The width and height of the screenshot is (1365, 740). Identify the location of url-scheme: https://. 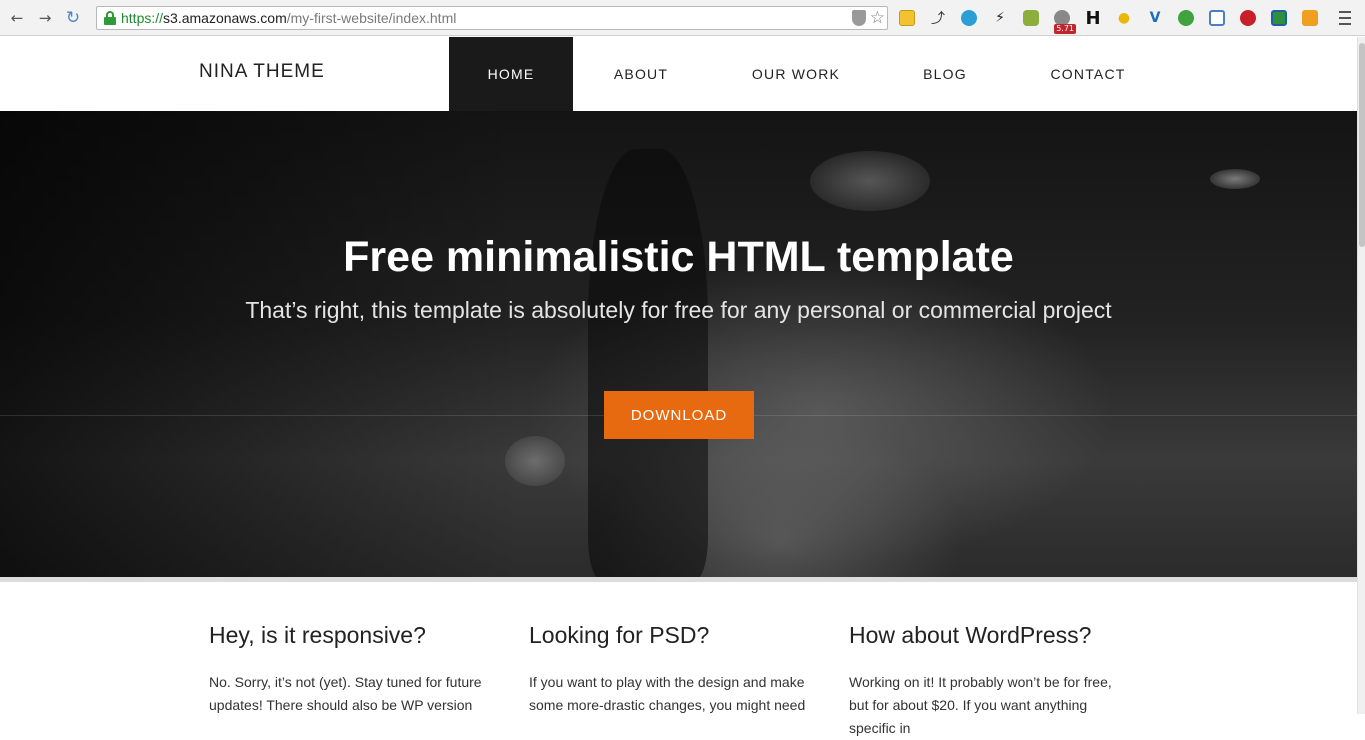
(142, 18).